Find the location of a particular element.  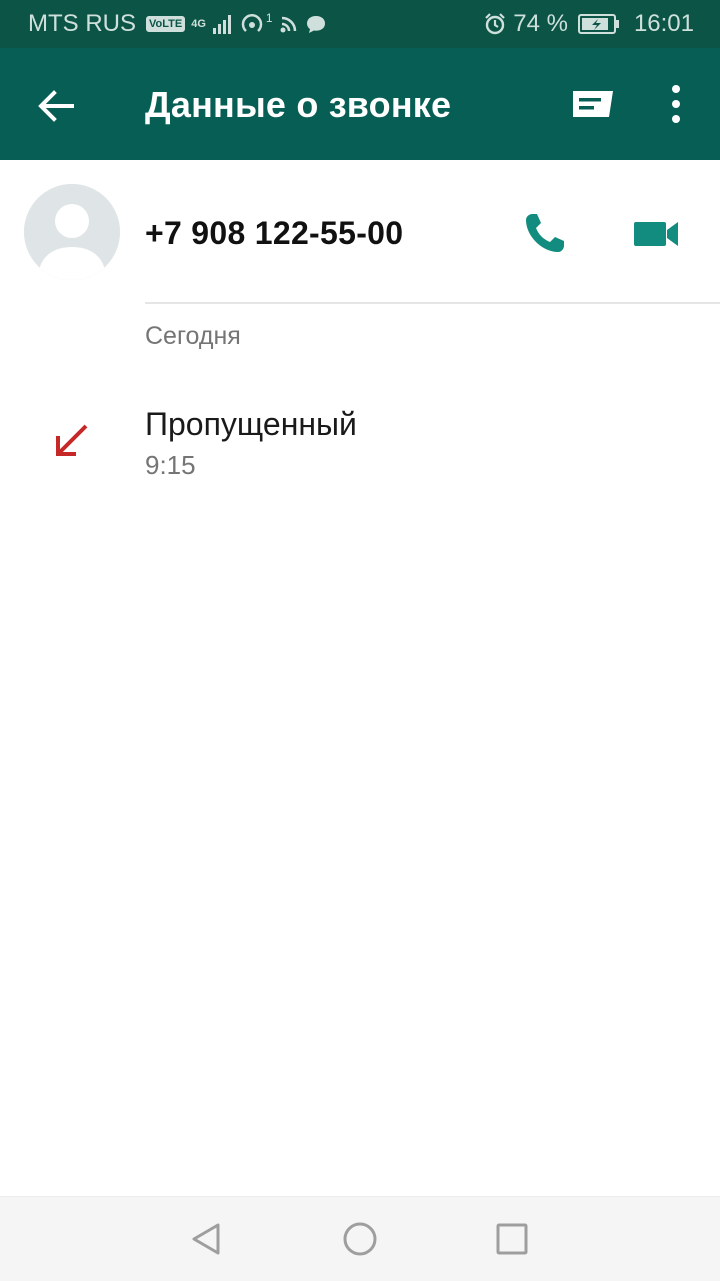

video-camera-icon is located at coordinates (656, 234).